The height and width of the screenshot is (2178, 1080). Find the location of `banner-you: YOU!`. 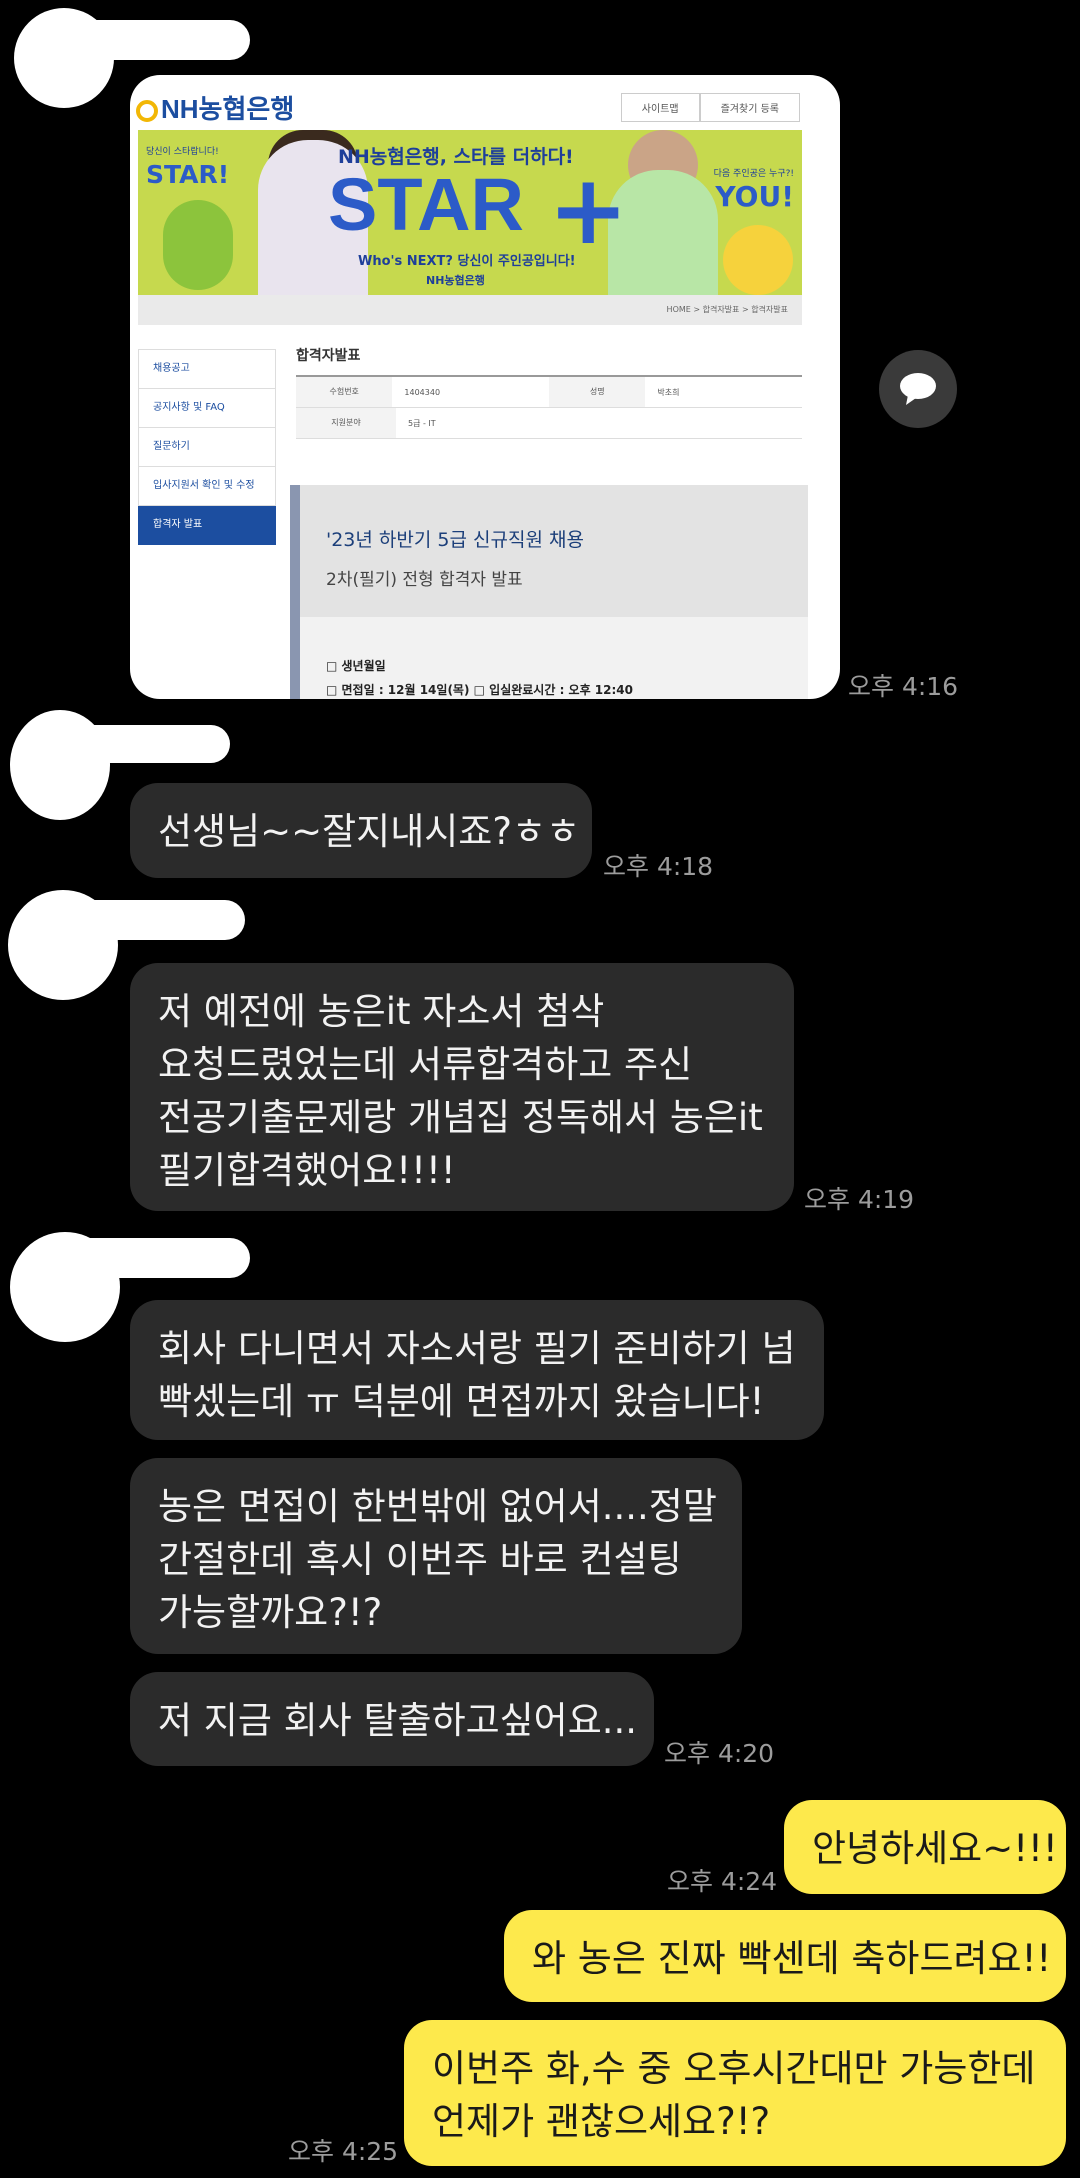

banner-you: YOU! is located at coordinates (754, 196).